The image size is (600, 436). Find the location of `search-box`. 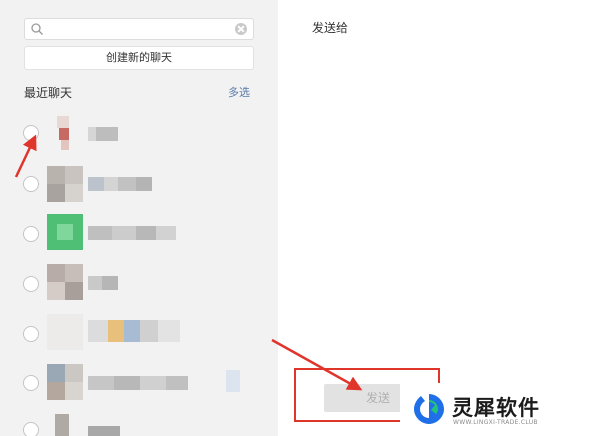

search-box is located at coordinates (139, 29).